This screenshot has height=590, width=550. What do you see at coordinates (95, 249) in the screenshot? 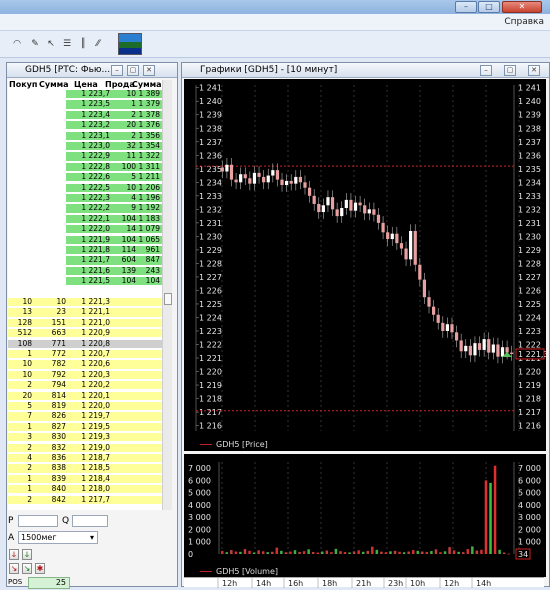
I see `orderbook-cell: 1 221,8` at bounding box center [95, 249].